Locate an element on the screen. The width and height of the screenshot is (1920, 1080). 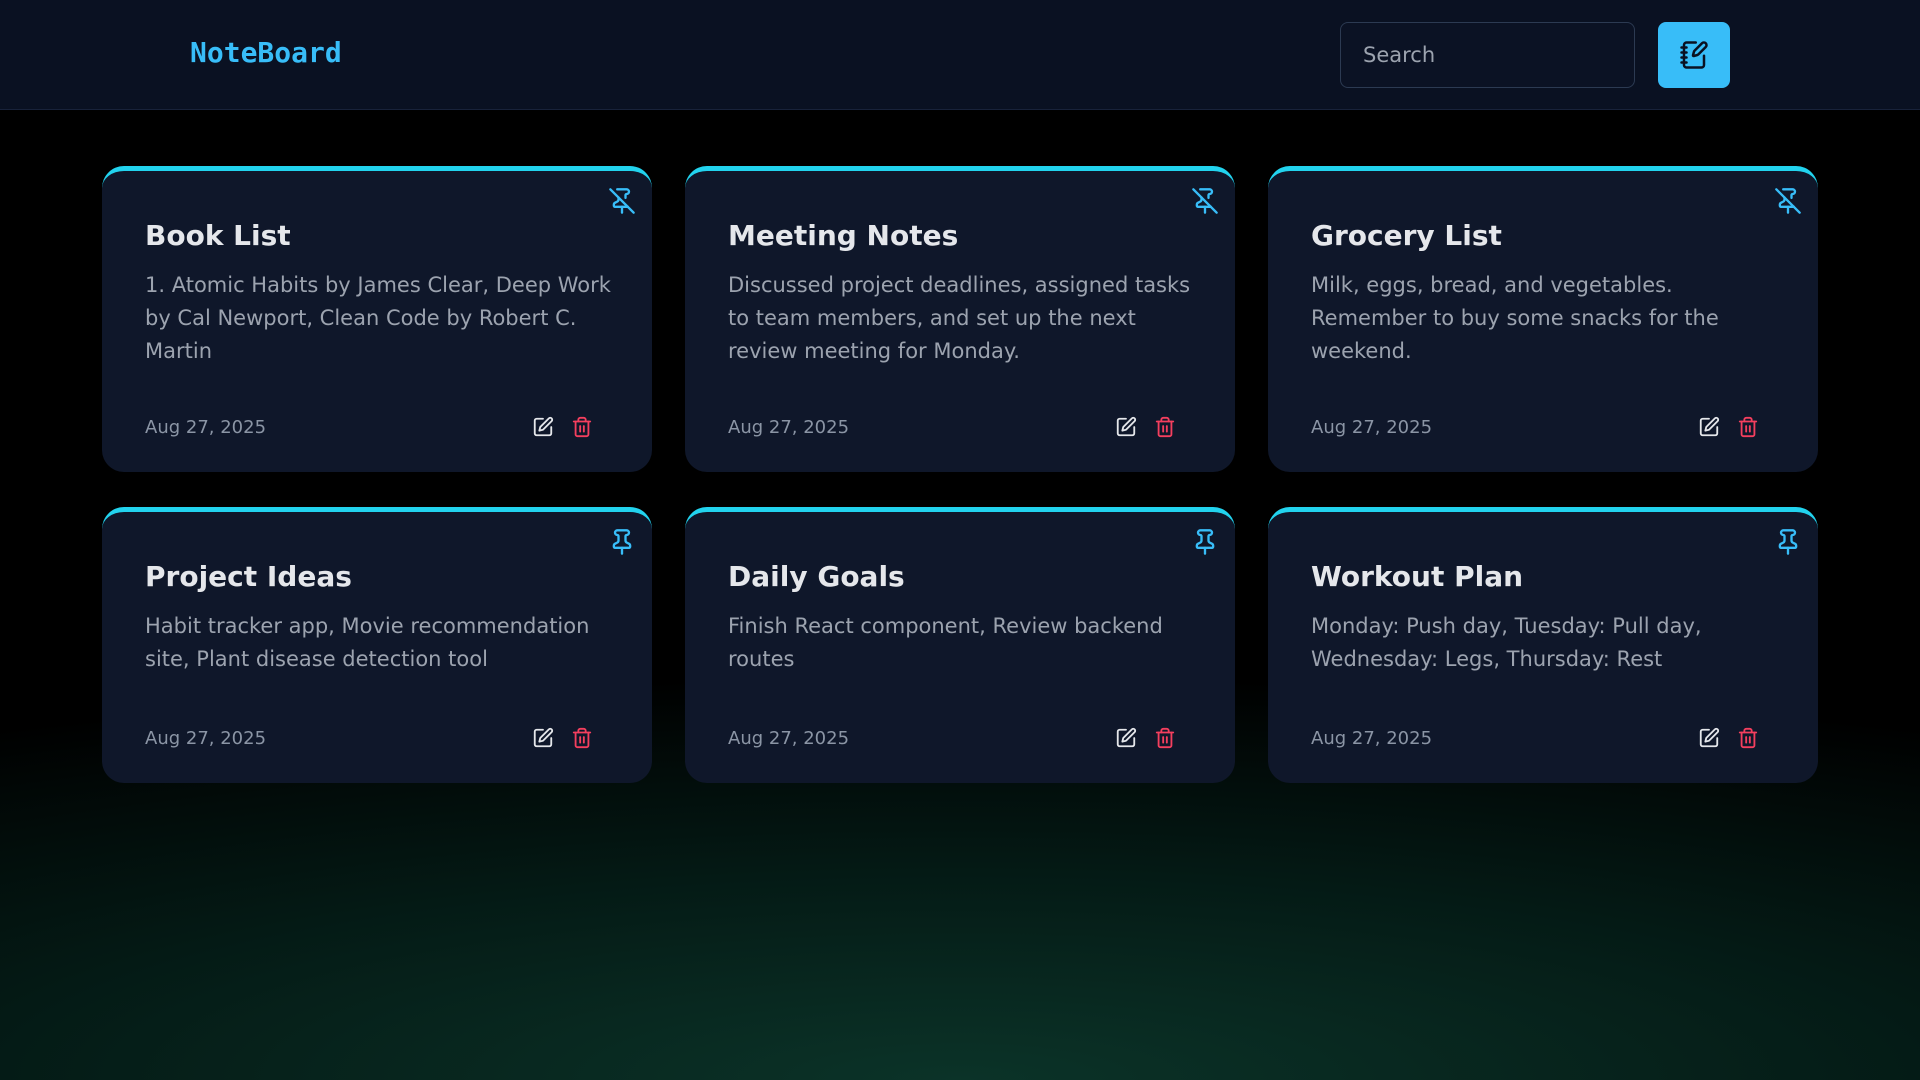
notebook-pen-icon is located at coordinates (1694, 55).